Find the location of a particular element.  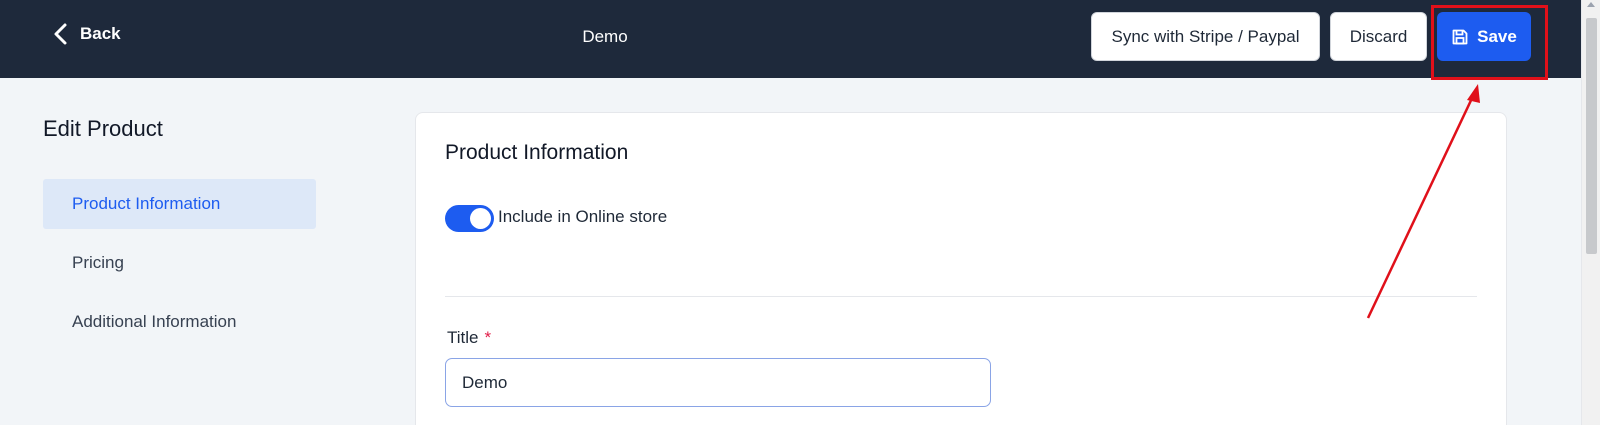

title-label-text: Title is located at coordinates (463, 337).